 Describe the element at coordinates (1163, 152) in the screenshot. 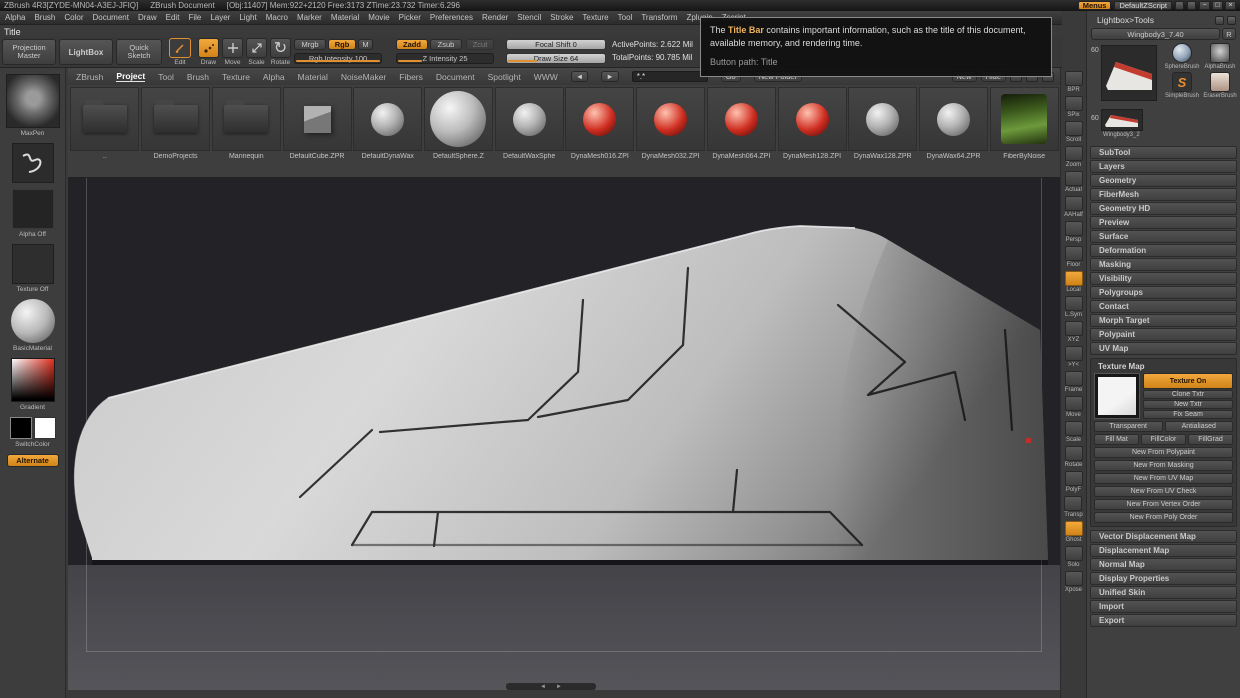

I see `palette-section-header: SubTool` at that location.